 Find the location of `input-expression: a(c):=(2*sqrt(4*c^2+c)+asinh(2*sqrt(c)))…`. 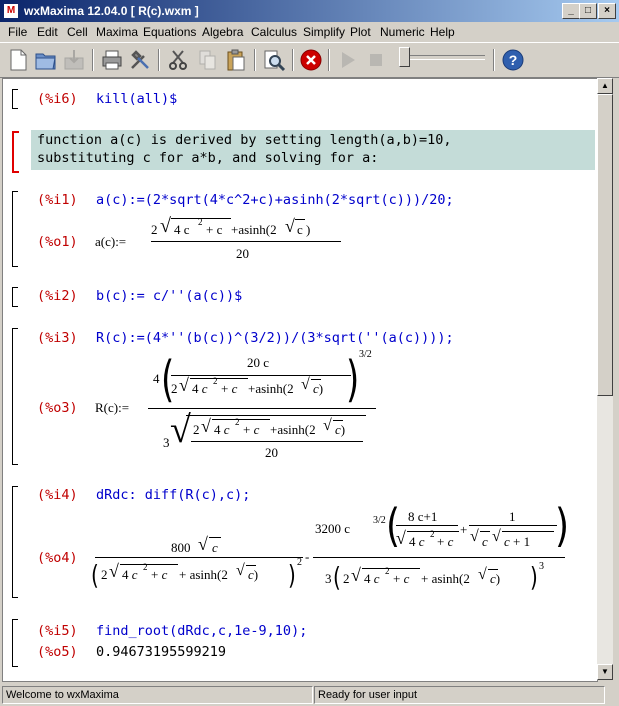

input-expression: a(c):=(2*sqrt(4*c^2+c)+asinh(2*sqrt(c)))… is located at coordinates (275, 200).